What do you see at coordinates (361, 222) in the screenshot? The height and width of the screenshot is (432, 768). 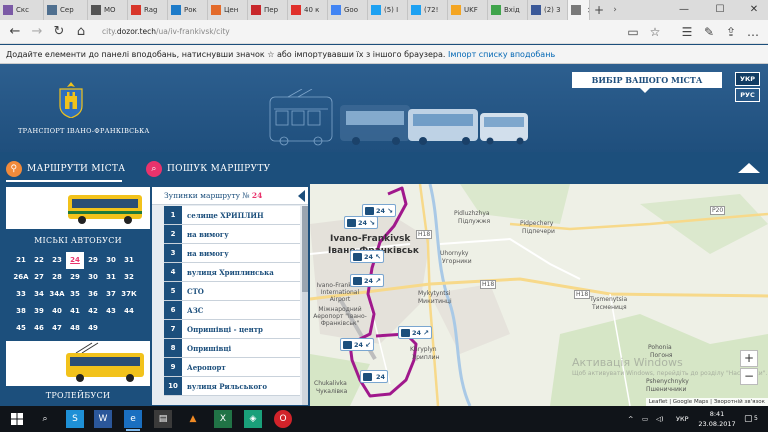 I see `bus-marker: 24 ↘` at bounding box center [361, 222].